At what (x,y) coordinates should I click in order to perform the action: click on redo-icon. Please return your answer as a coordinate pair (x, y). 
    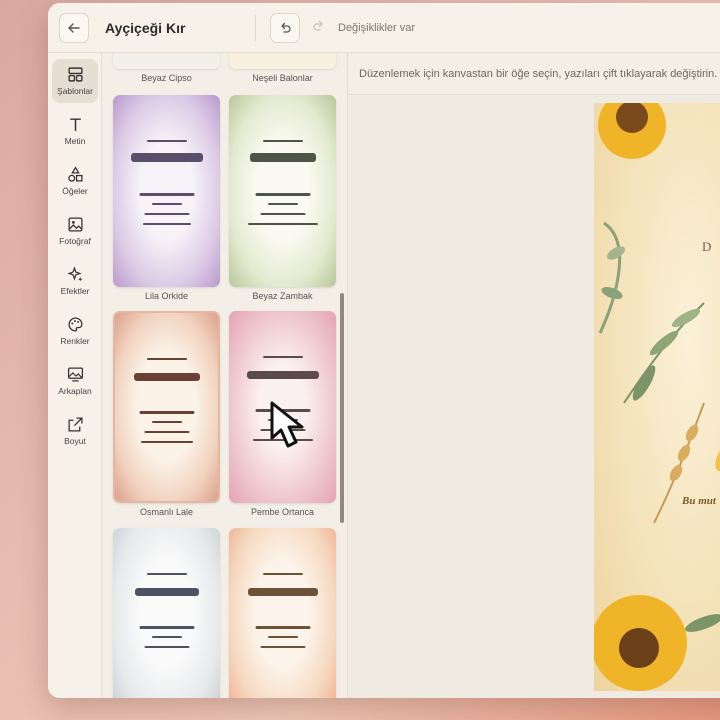
    Looking at the image, I should click on (318, 25).